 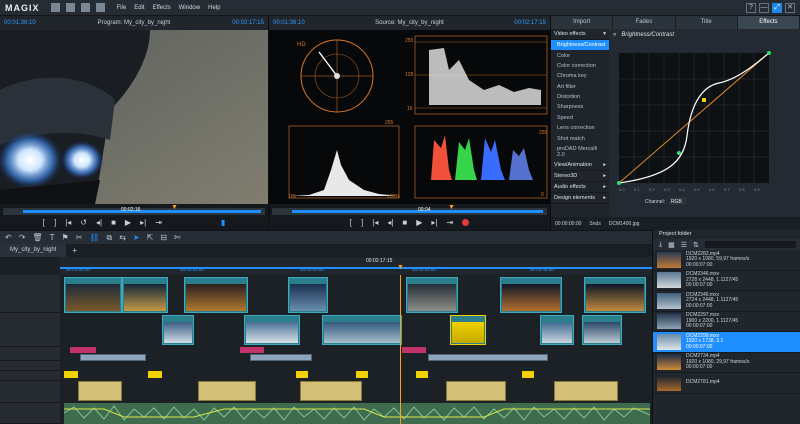 What do you see at coordinates (99, 222) in the screenshot?
I see `frame-back-button: ◂|` at bounding box center [99, 222].